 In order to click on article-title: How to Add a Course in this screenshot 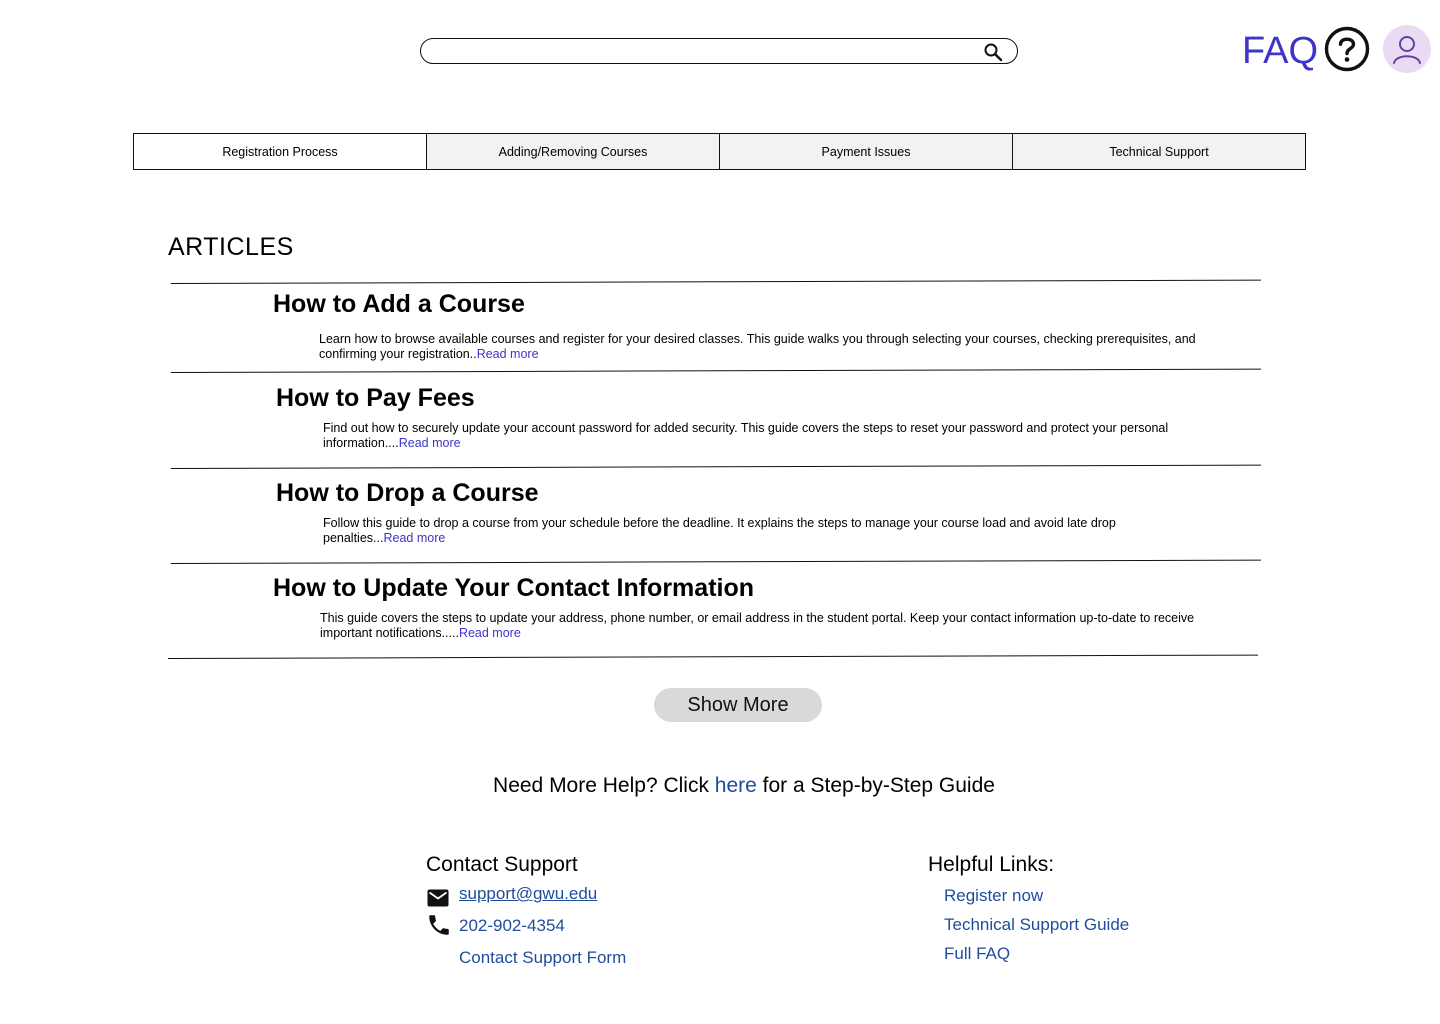, I will do `click(399, 304)`.